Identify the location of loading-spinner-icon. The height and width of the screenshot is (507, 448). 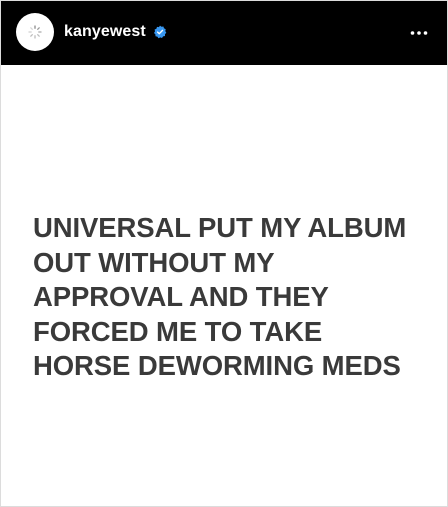
(35, 32).